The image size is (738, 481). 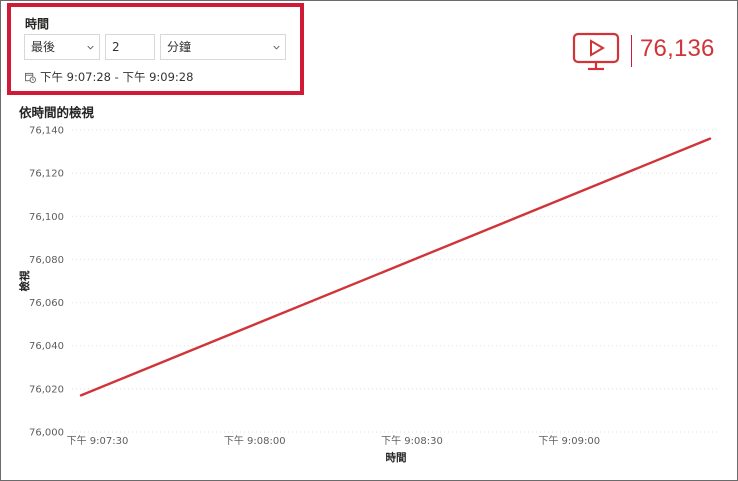 I want to click on x-axis-title: 時間, so click(x=396, y=457).